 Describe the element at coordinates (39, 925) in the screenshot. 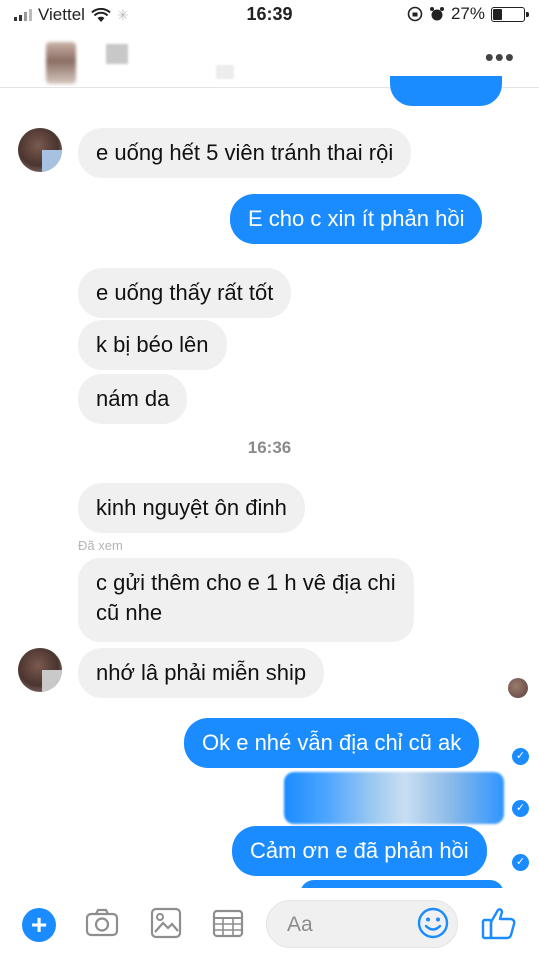

I see `plus-icon: +` at that location.